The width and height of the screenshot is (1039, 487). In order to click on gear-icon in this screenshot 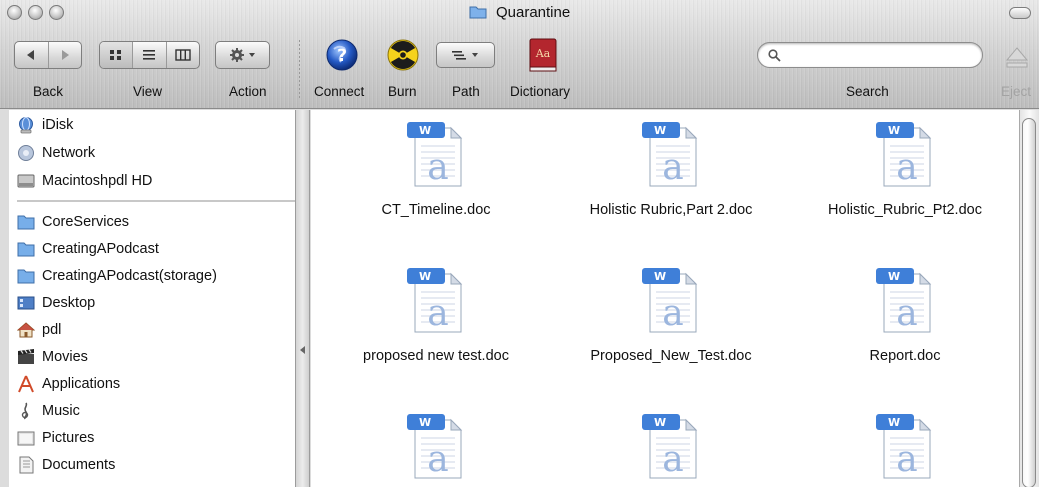, I will do `click(242, 55)`.